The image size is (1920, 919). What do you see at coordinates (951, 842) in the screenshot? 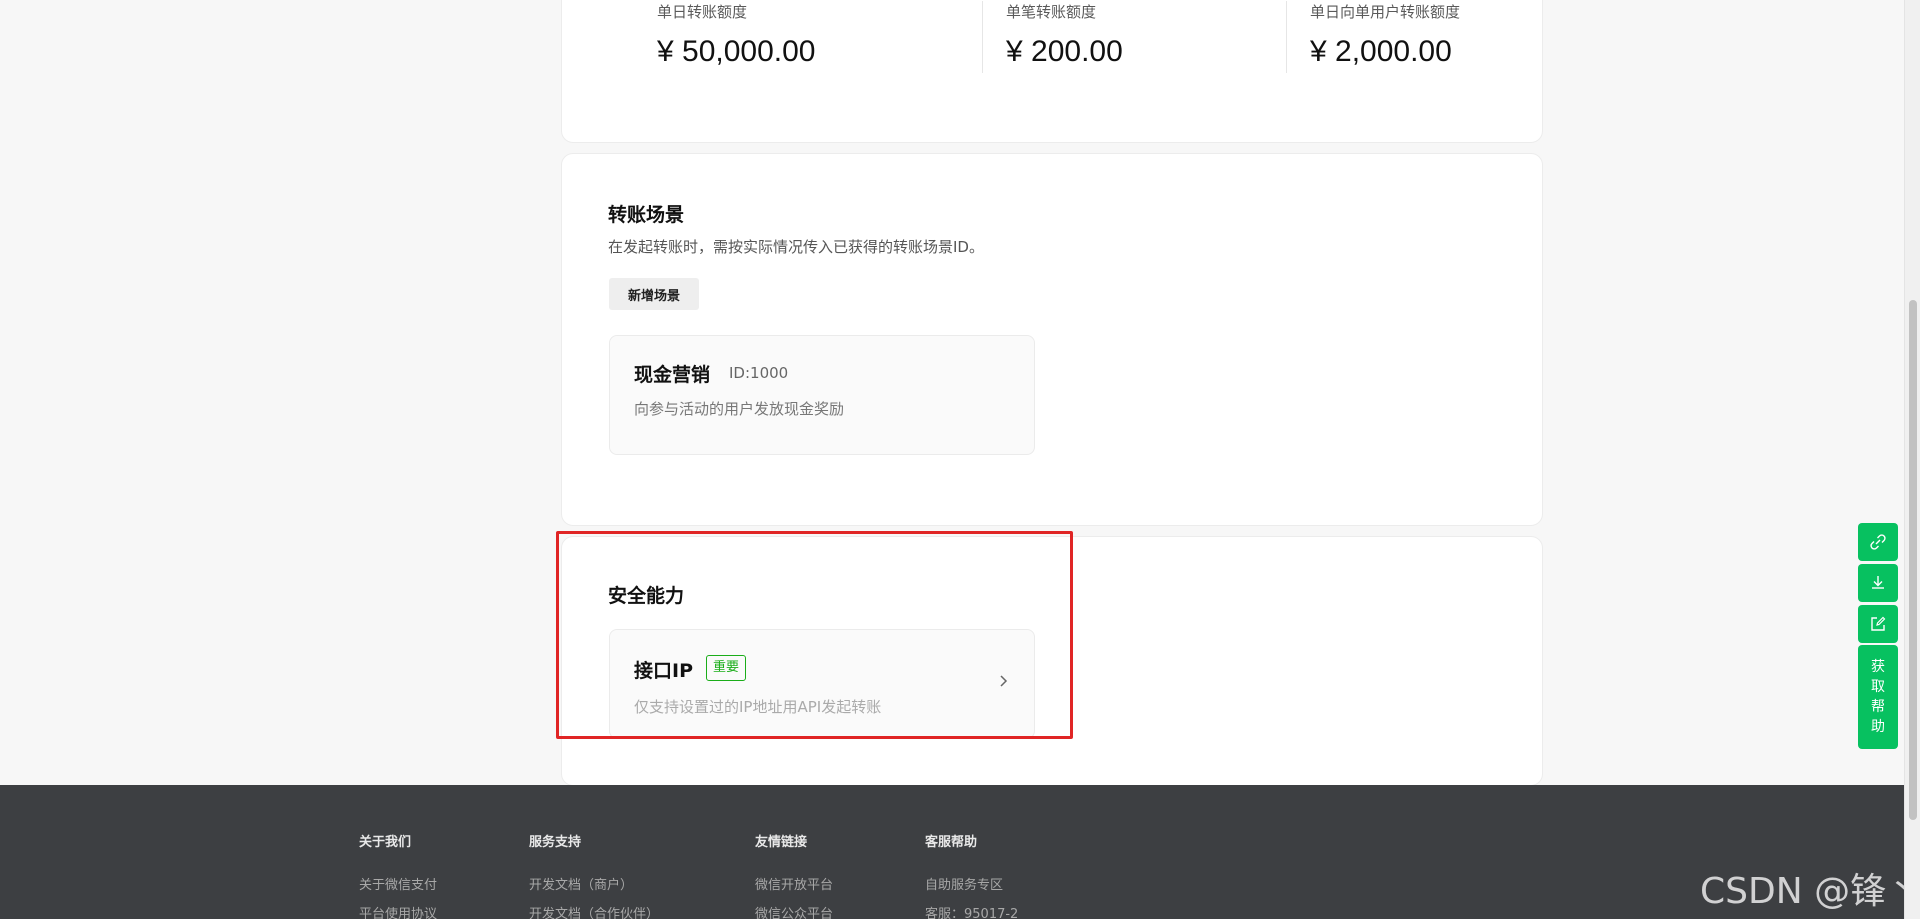
I see `footer-heading: 客服帮助` at bounding box center [951, 842].